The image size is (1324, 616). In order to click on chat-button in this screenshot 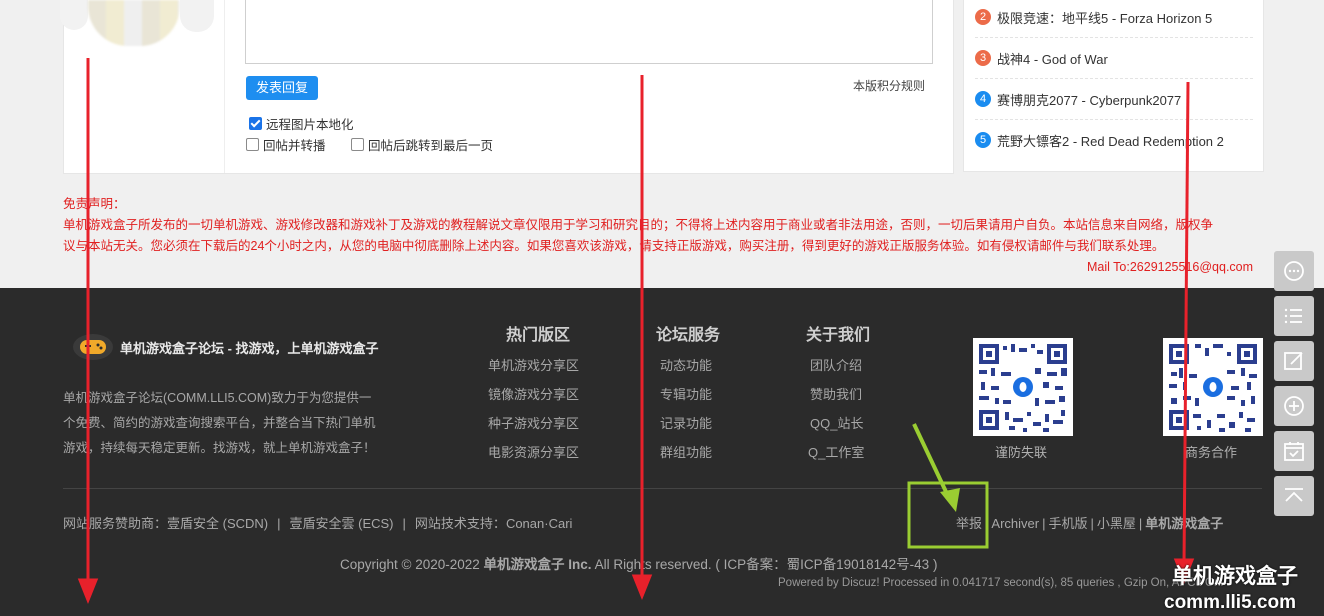, I will do `click(1294, 271)`.